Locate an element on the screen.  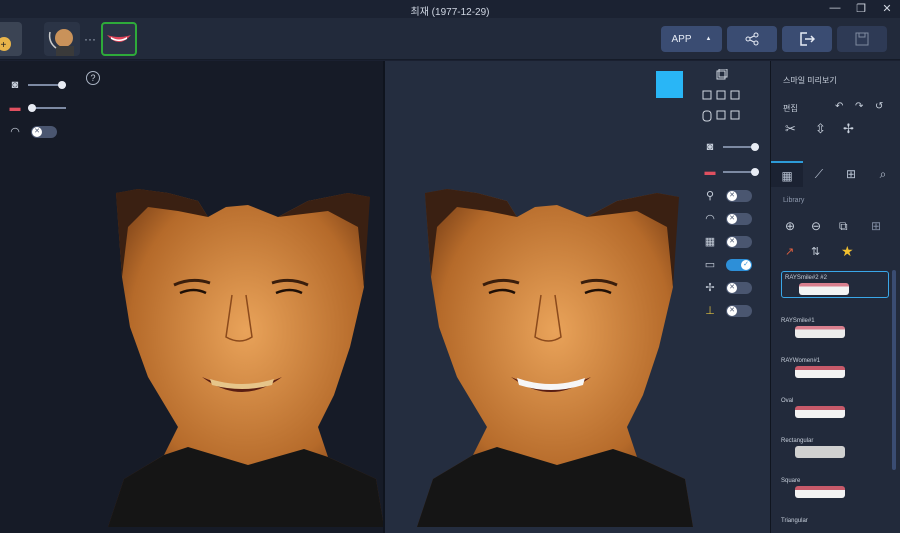
window-title: 최재 (1977-12-29) is located at coordinates (450, 12).